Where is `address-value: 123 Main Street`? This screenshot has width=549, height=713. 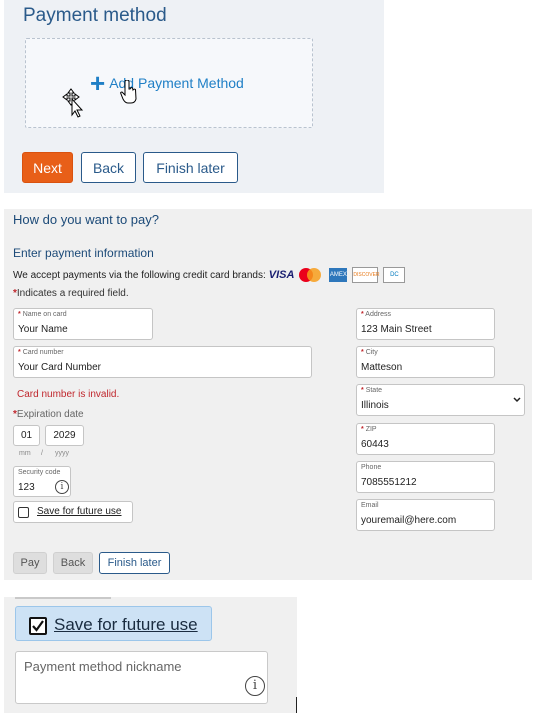
address-value: 123 Main Street is located at coordinates (396, 329).